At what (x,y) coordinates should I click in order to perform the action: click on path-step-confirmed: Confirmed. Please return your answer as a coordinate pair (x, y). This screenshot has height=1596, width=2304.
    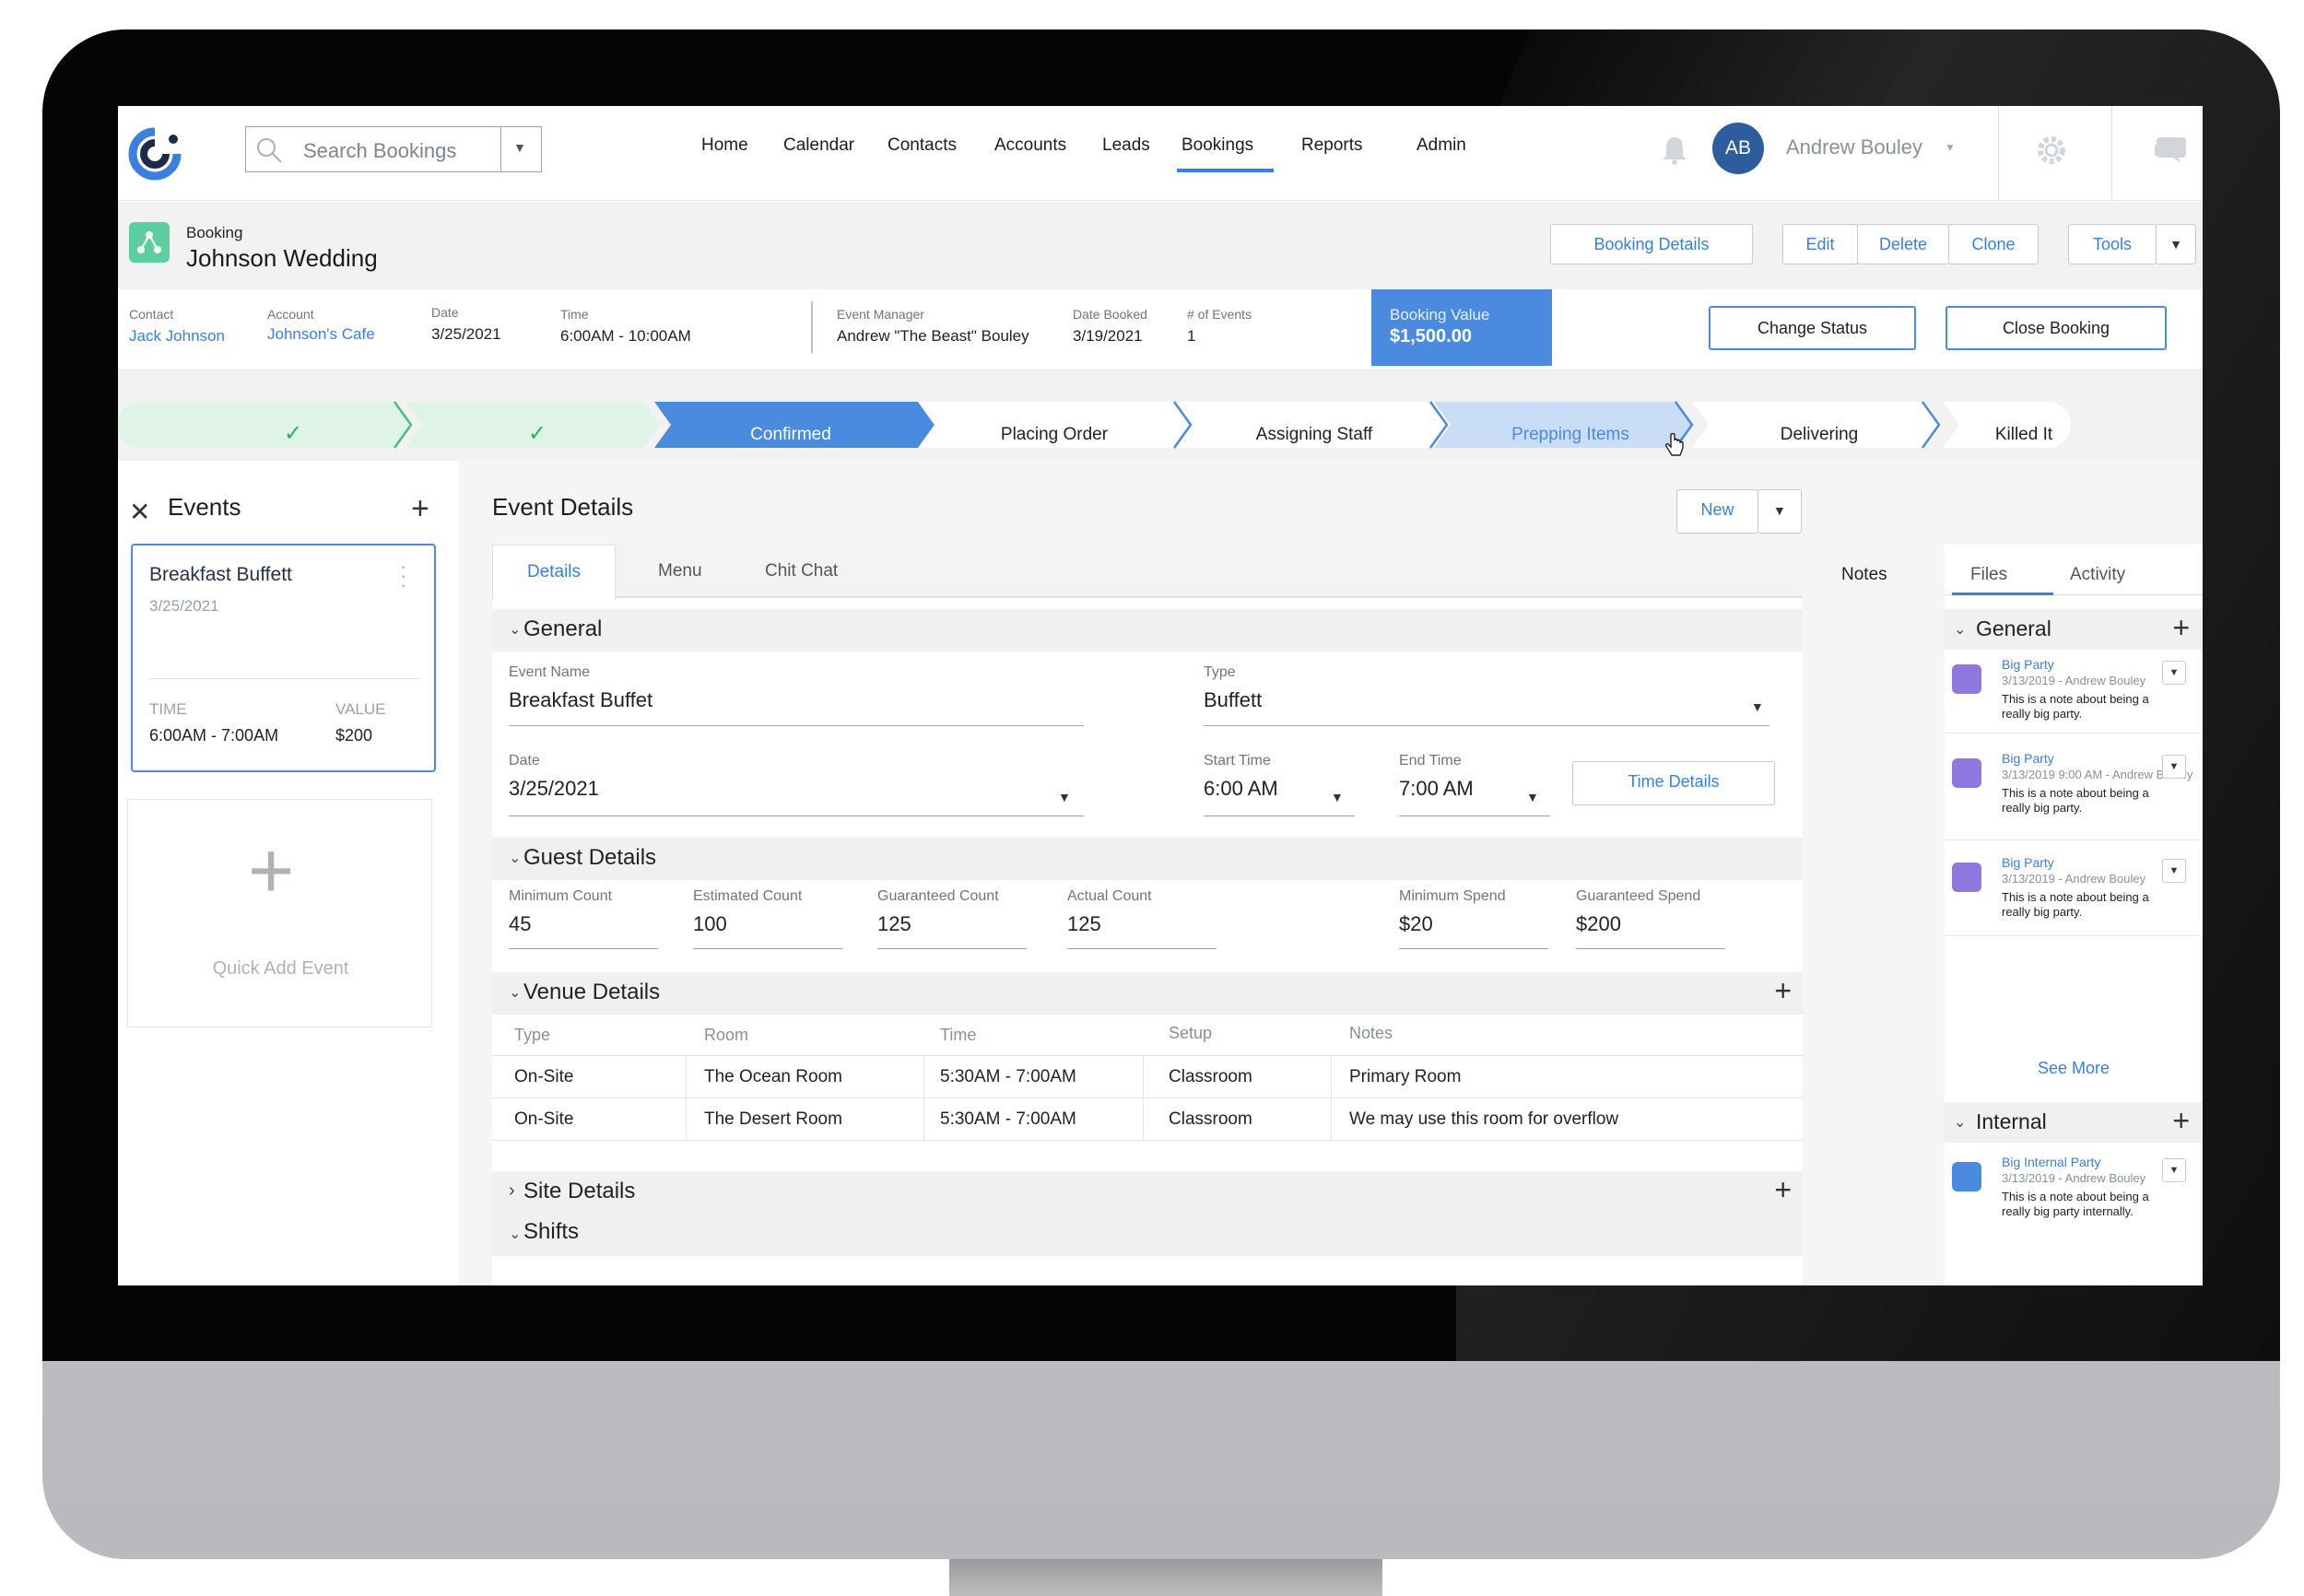
    Looking at the image, I should click on (791, 435).